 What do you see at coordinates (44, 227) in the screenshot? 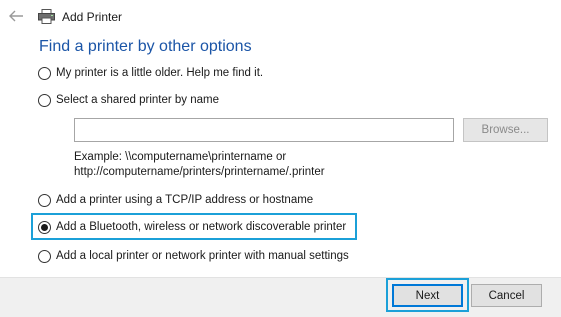
I see `radio-bluetooth-wireless` at bounding box center [44, 227].